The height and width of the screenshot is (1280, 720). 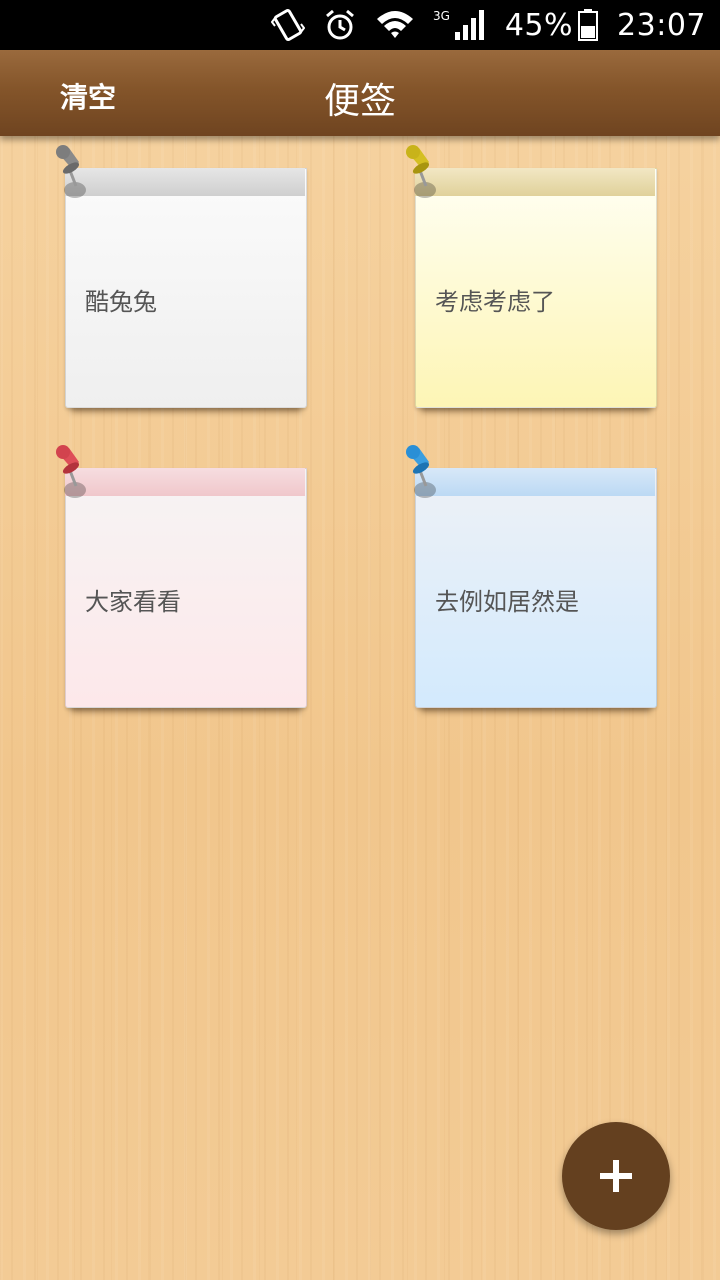 What do you see at coordinates (441, 16) in the screenshot?
I see `network-type-label: 3G` at bounding box center [441, 16].